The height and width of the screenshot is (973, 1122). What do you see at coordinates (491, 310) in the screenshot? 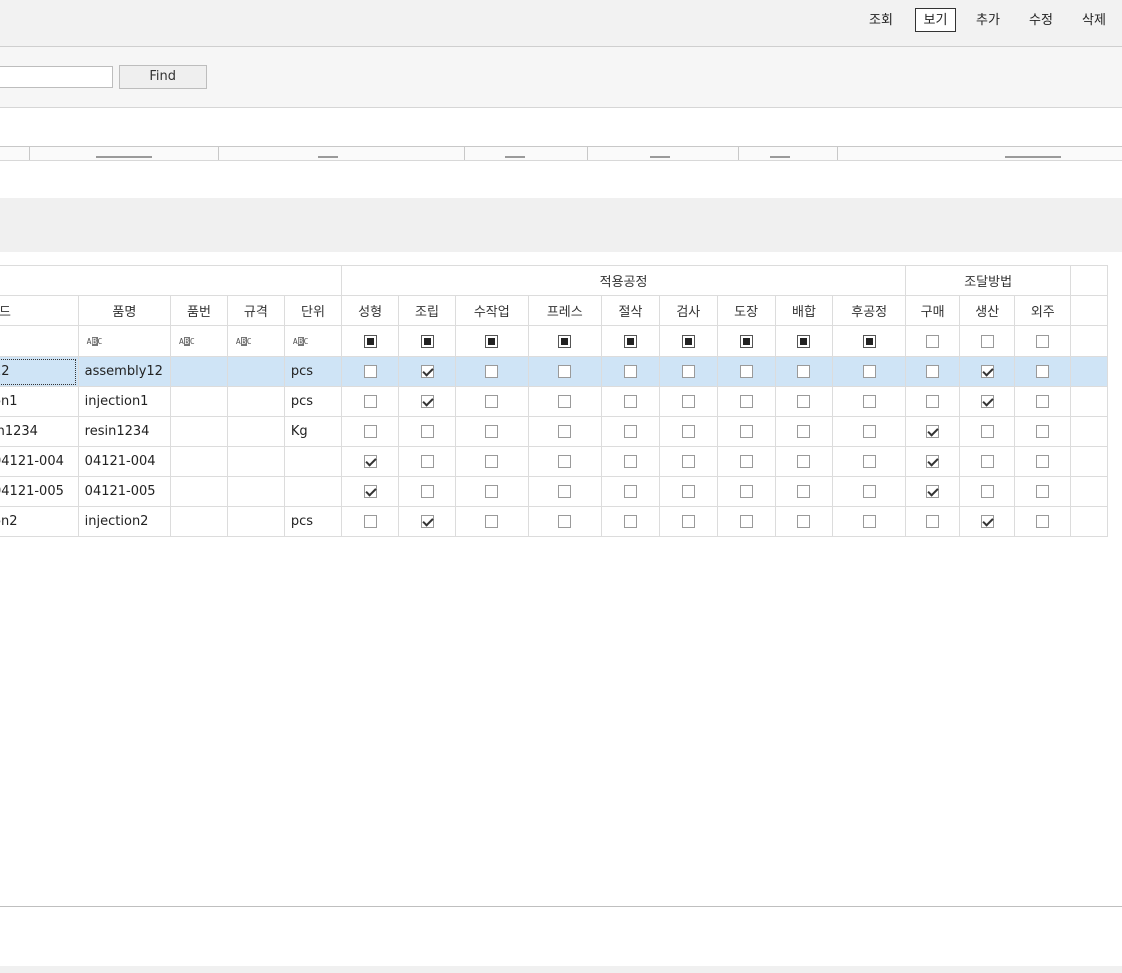
I see `column-header-manual-work: 수작업` at bounding box center [491, 310].